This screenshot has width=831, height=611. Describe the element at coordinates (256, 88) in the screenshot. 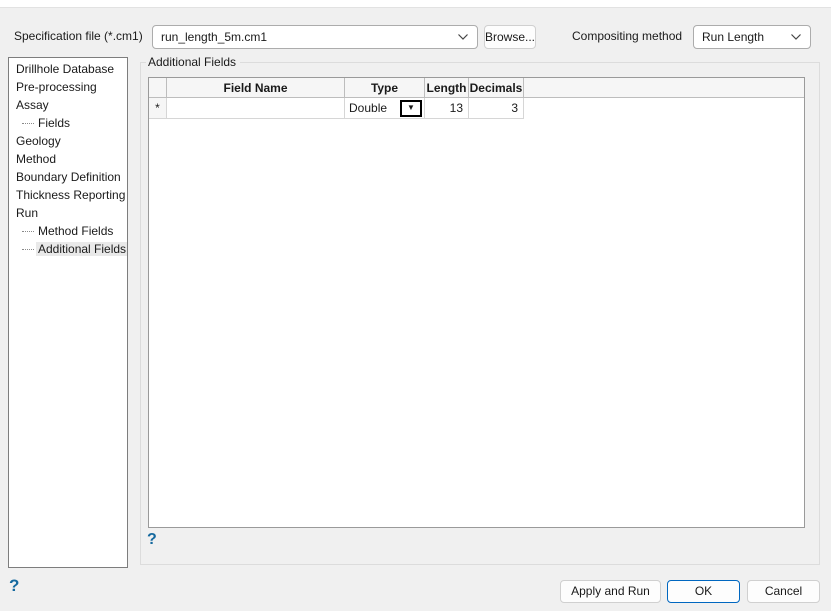

I see `column-header-field-name: Field Name` at that location.